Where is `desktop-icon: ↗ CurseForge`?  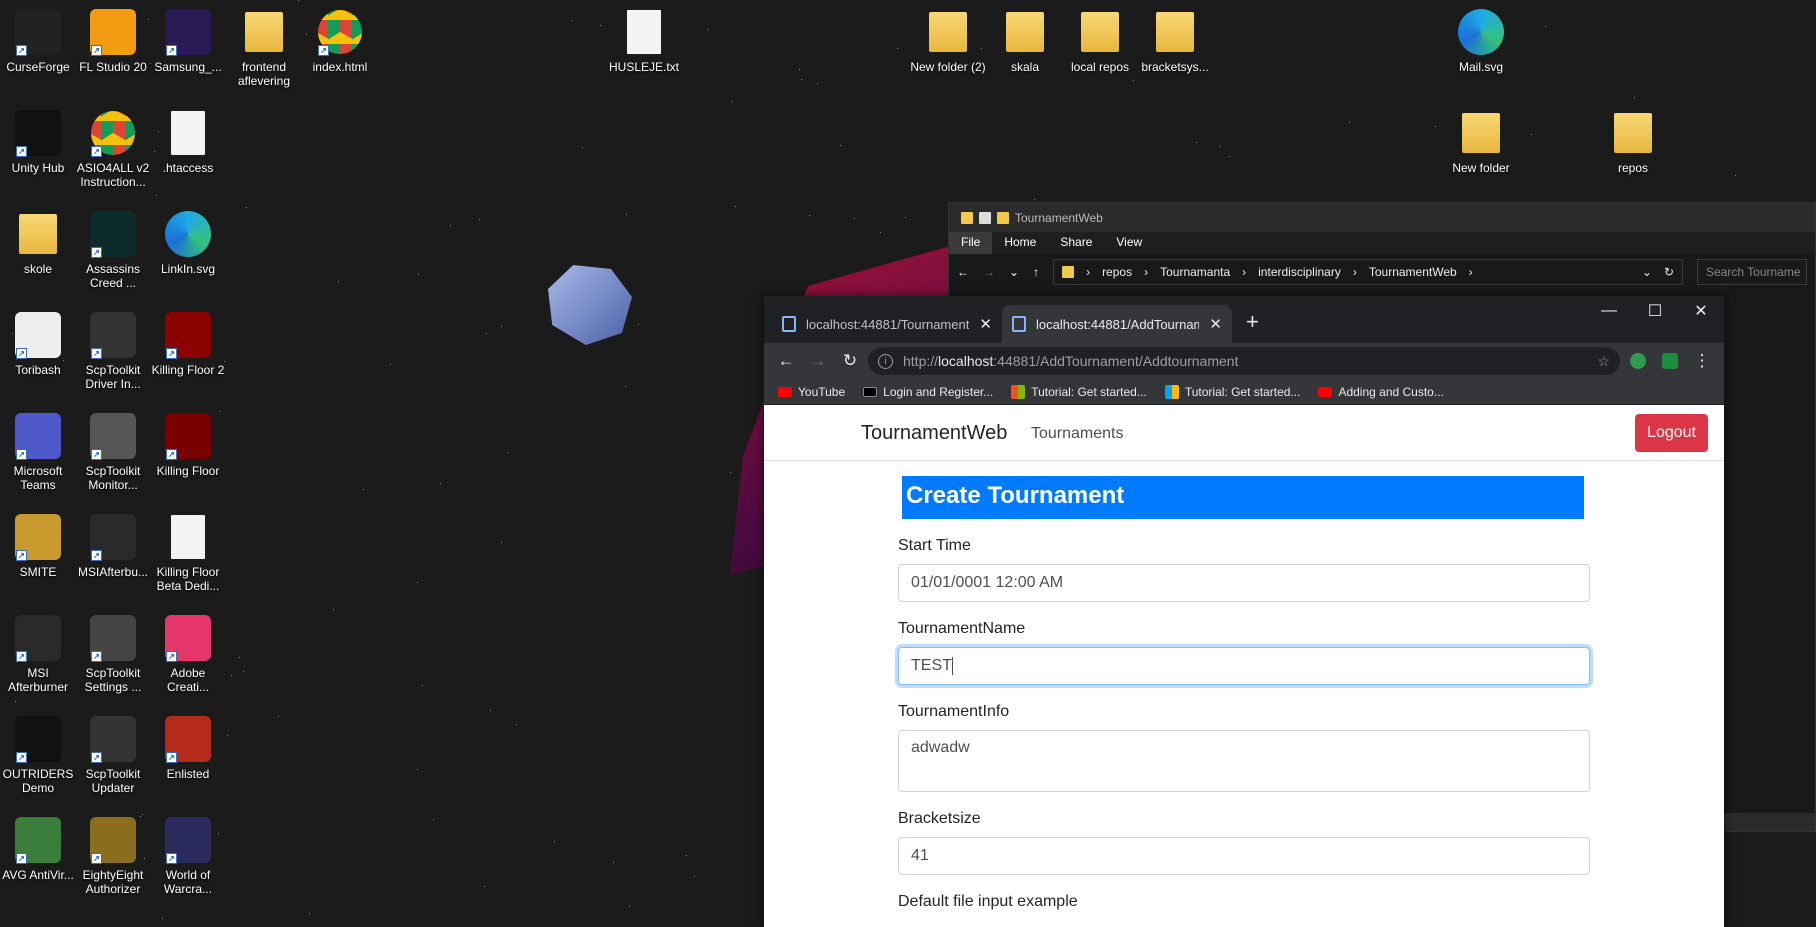
desktop-icon: ↗ CurseForge is located at coordinates (38, 41).